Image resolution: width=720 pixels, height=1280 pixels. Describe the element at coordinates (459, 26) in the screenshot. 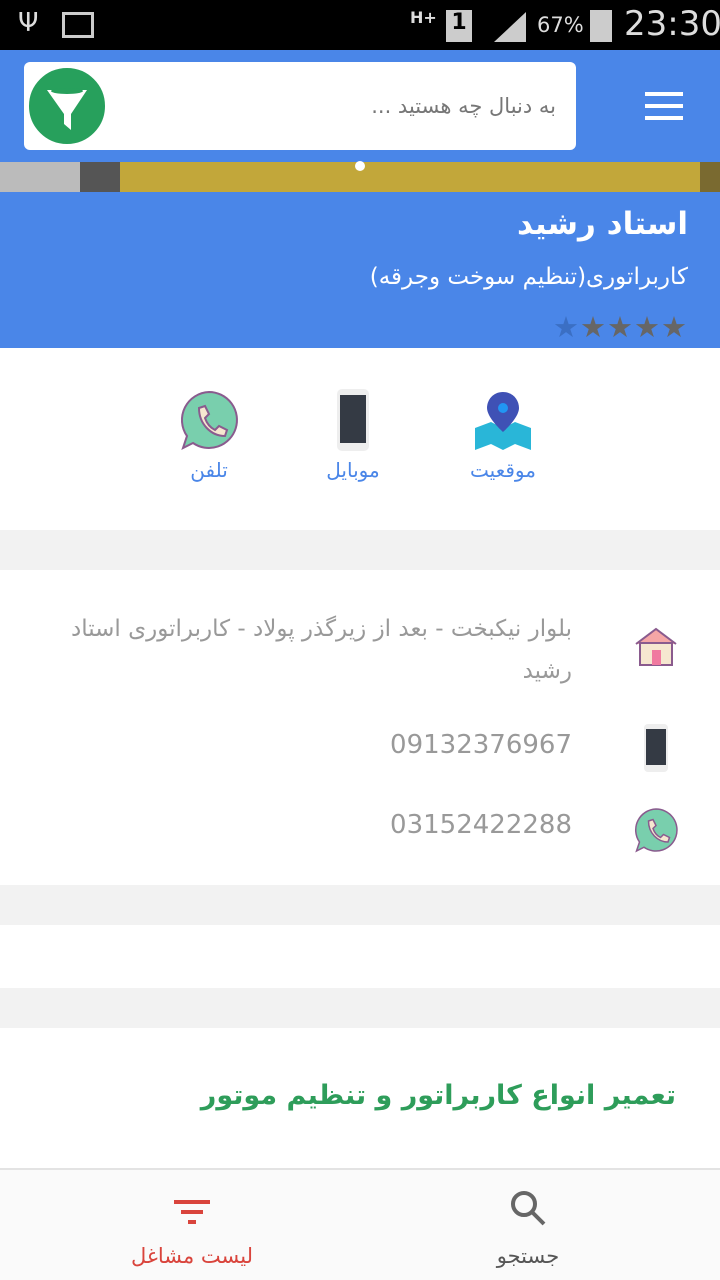

I see `sim-icon: 1` at that location.